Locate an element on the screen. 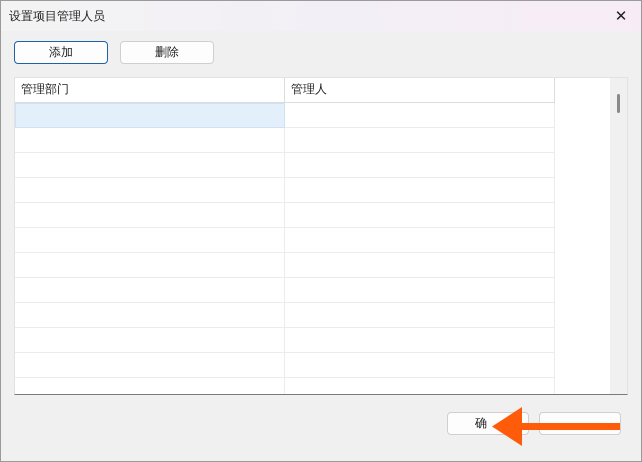 Image resolution: width=642 pixels, height=462 pixels. close-button: ✕ is located at coordinates (621, 16).